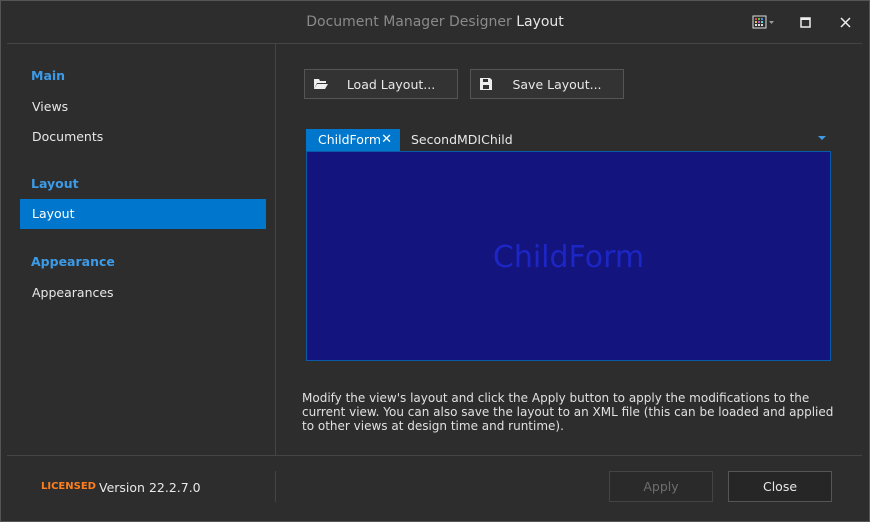  I want to click on maximize-icon, so click(805, 22).